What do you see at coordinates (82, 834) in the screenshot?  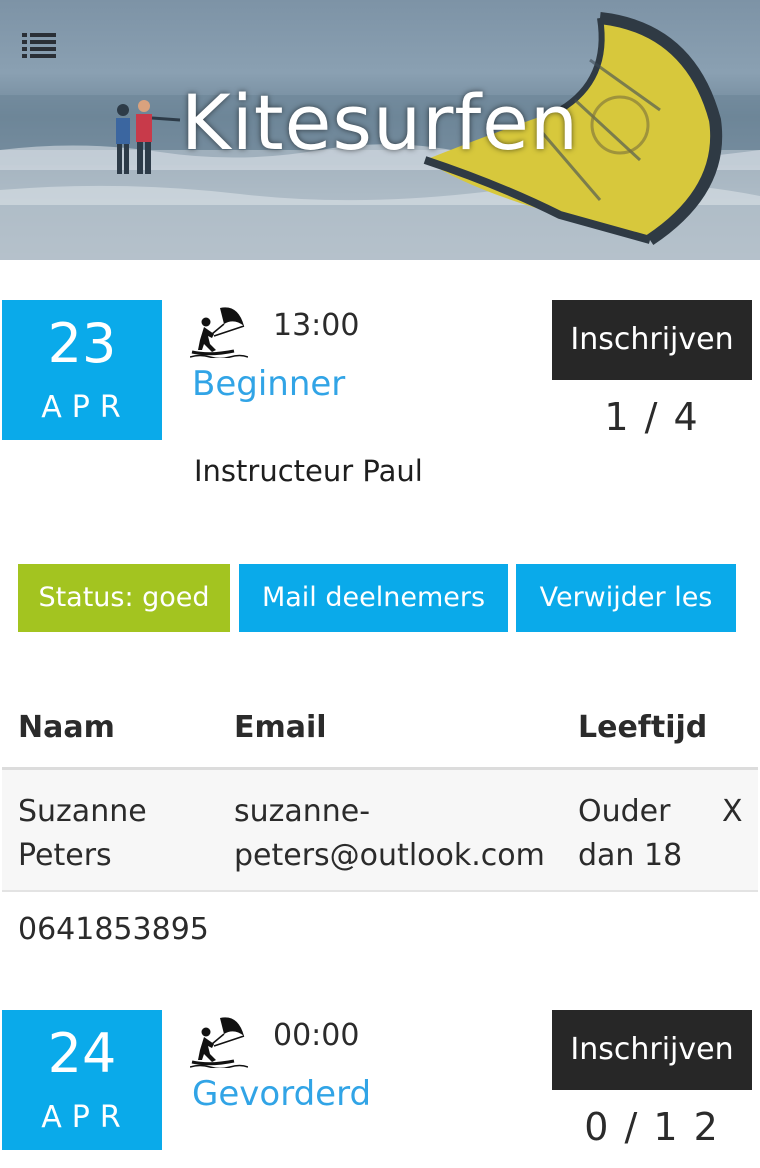 I see `participant-name: Suzanne Peters` at bounding box center [82, 834].